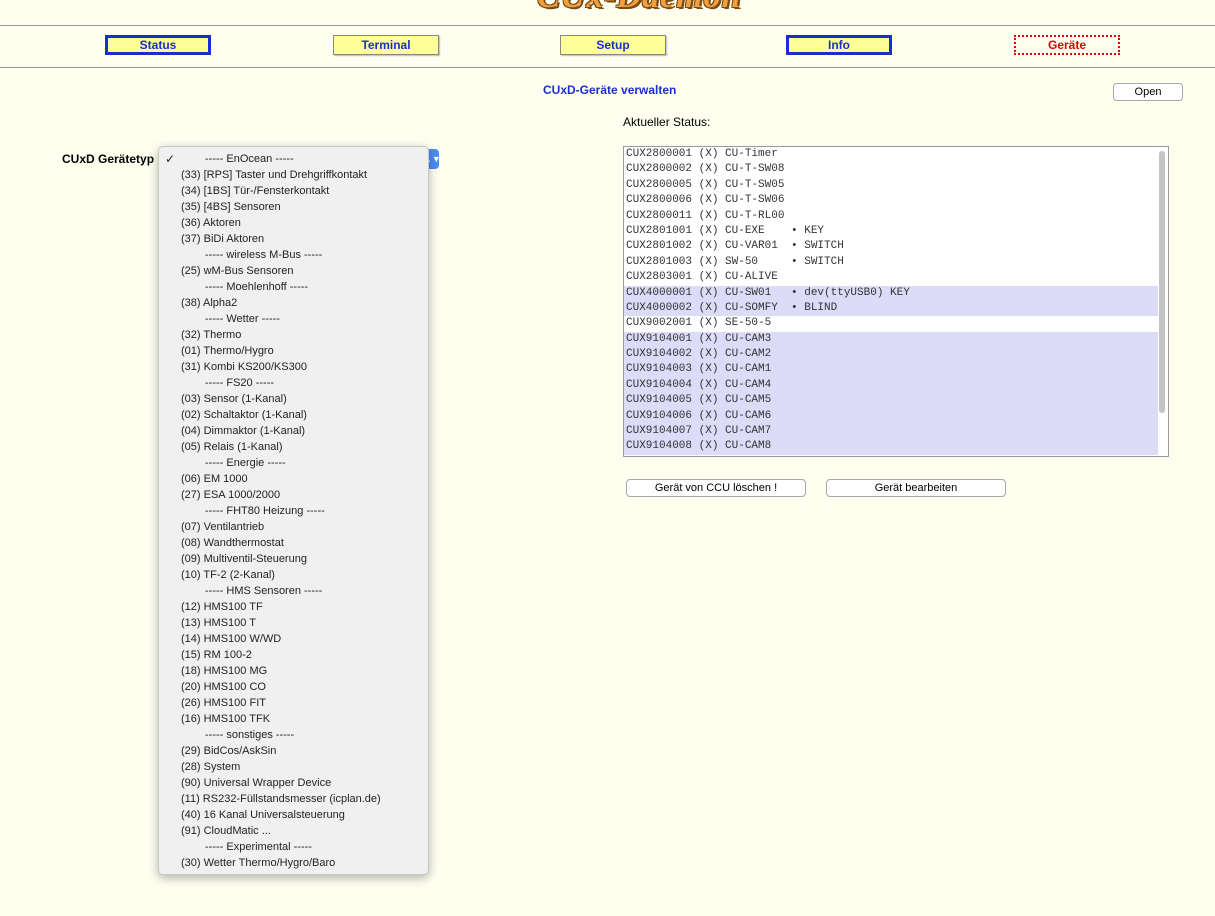  I want to click on dropdown-option: (12) HMS100 TF, so click(293, 607).